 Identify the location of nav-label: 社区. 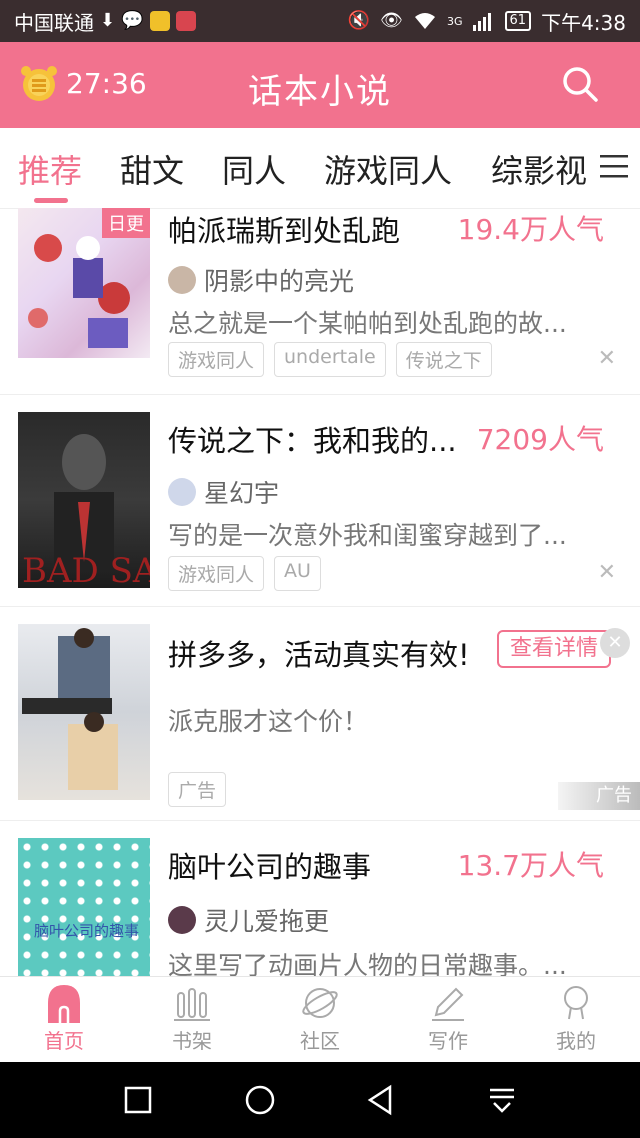
(320, 1041).